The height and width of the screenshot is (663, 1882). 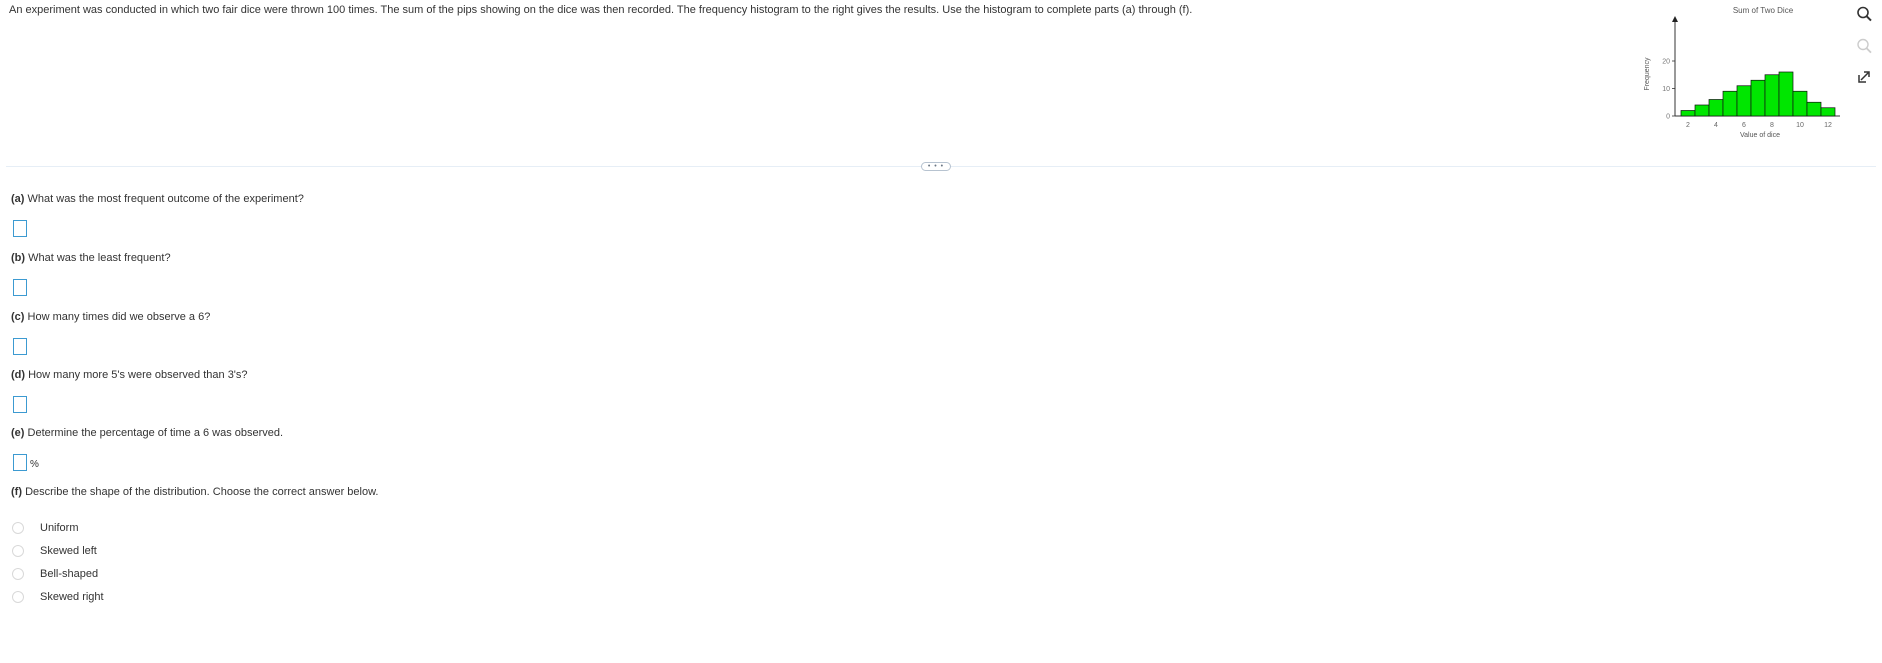 I want to click on answer-c-input, so click(x=20, y=346).